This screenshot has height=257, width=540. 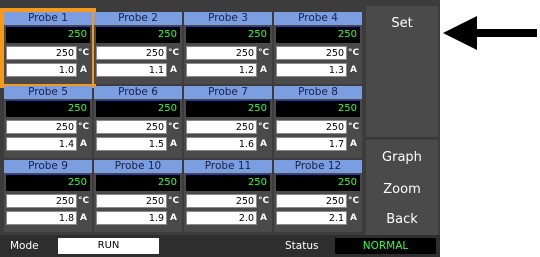 I want to click on probe-tile: Probe 5 250 250 °C 1.4 A, so click(x=48, y=122).